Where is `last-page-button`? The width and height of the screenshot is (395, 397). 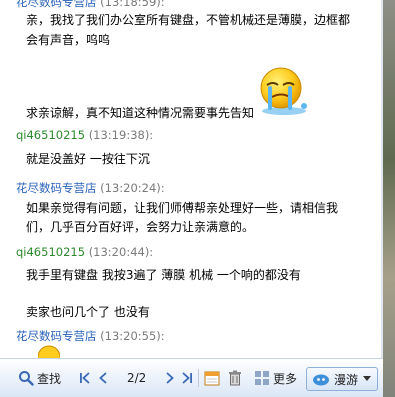
last-page-button is located at coordinates (187, 378).